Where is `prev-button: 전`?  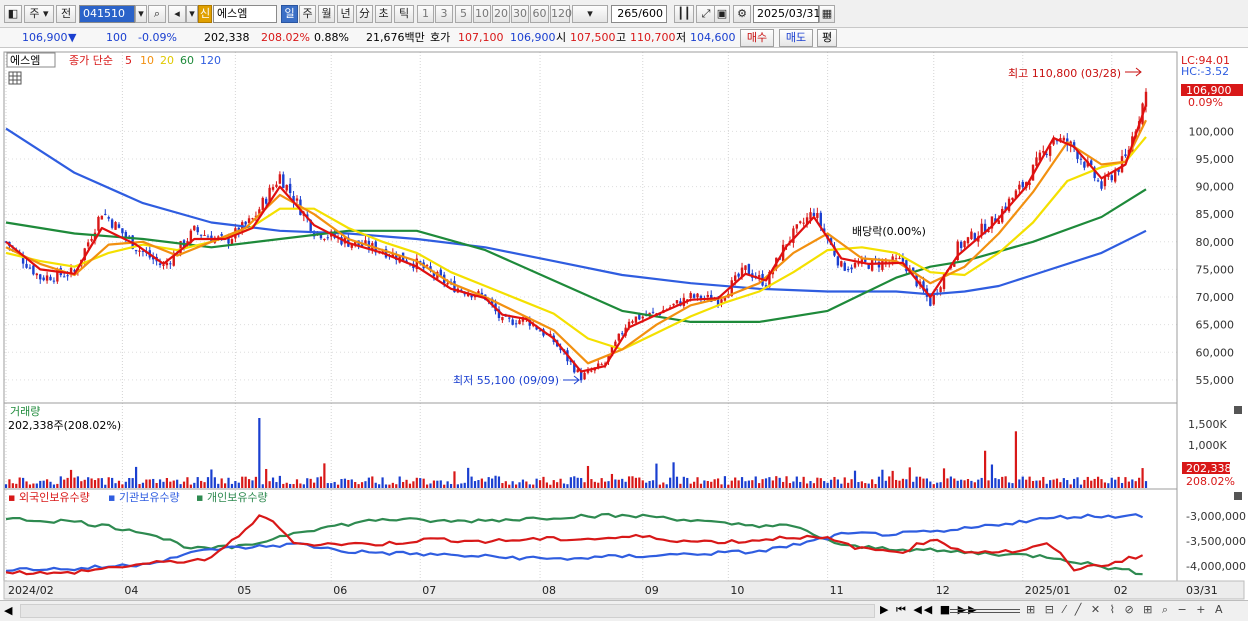 prev-button: 전 is located at coordinates (66, 14).